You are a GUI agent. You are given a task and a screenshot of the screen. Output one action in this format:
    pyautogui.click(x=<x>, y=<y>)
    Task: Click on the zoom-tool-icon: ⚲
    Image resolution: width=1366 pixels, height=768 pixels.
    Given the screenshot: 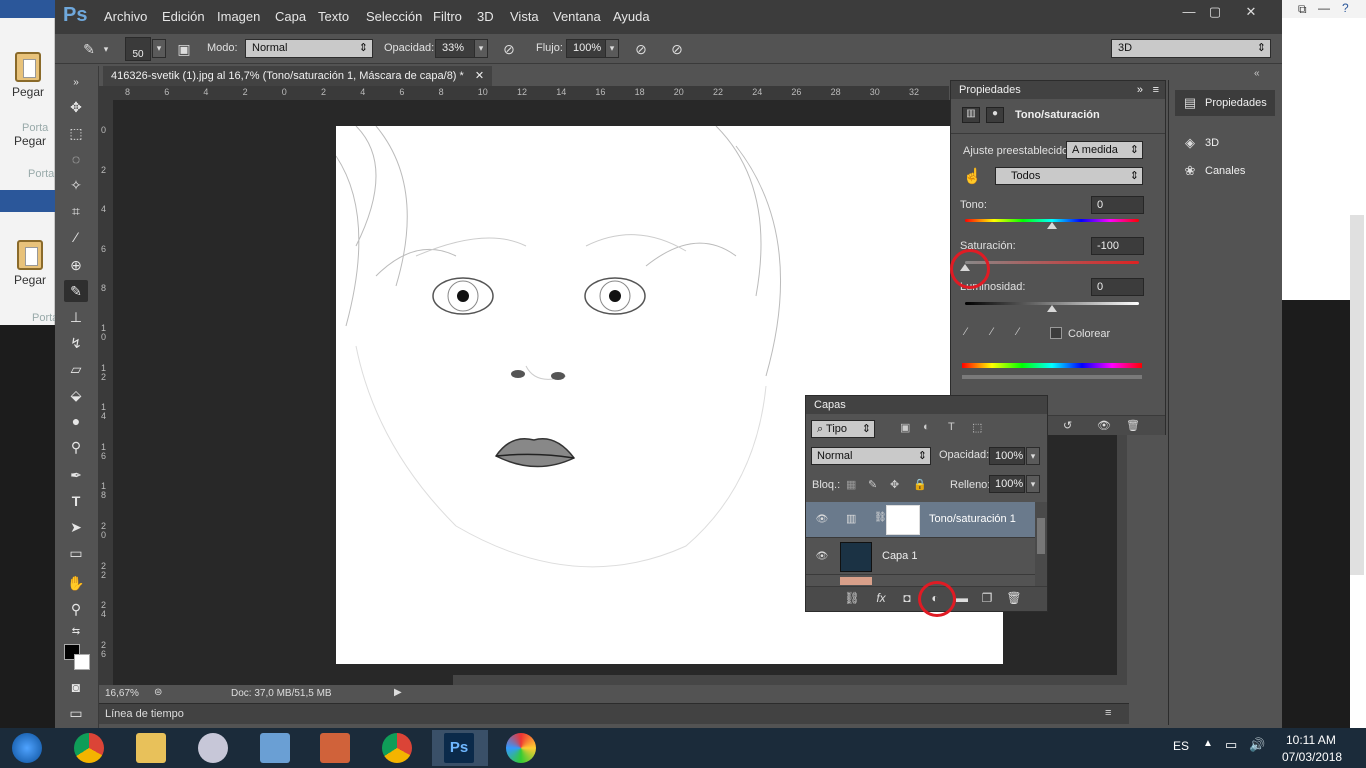 What is the action you would take?
    pyautogui.click(x=76, y=609)
    